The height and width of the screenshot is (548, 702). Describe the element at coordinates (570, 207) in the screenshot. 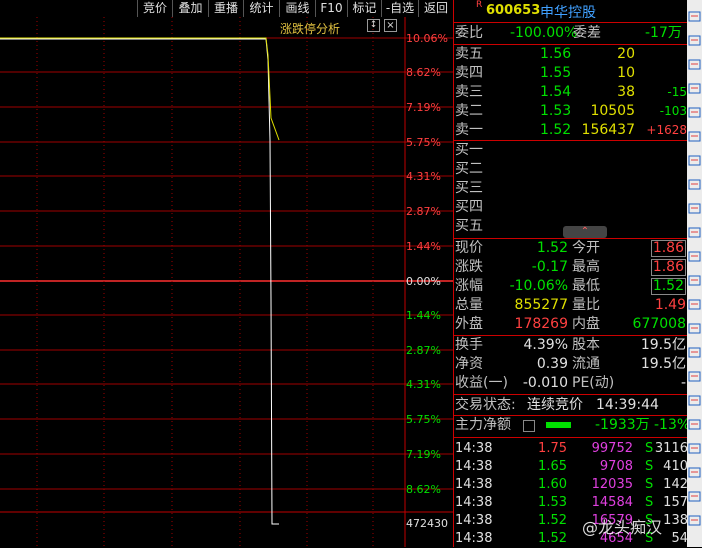

I see `bid-row: 买四` at that location.